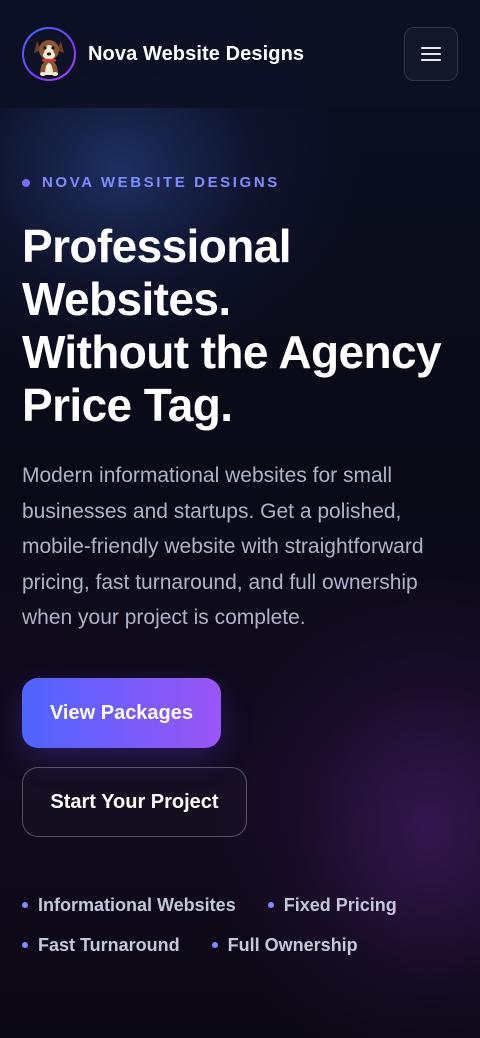 Image resolution: width=480 pixels, height=1038 pixels. I want to click on brand-name: Nova Website Designs, so click(196, 54).